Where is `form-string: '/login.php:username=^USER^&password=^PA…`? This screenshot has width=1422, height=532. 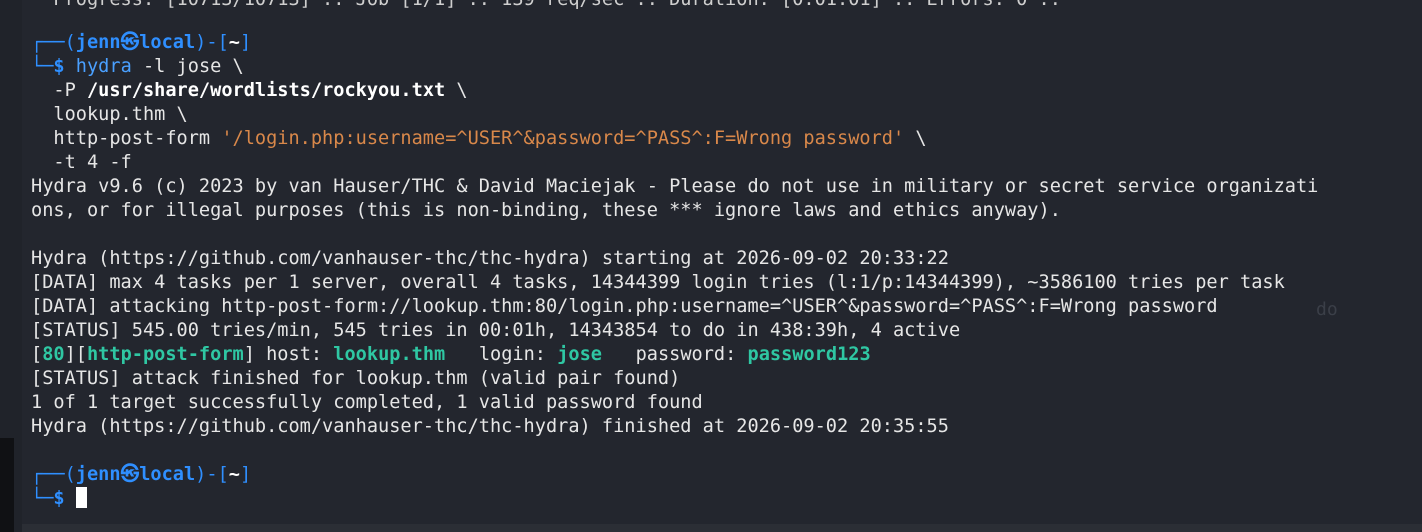 form-string: '/login.php:username=^USER^&password=^PA… is located at coordinates (563, 138).